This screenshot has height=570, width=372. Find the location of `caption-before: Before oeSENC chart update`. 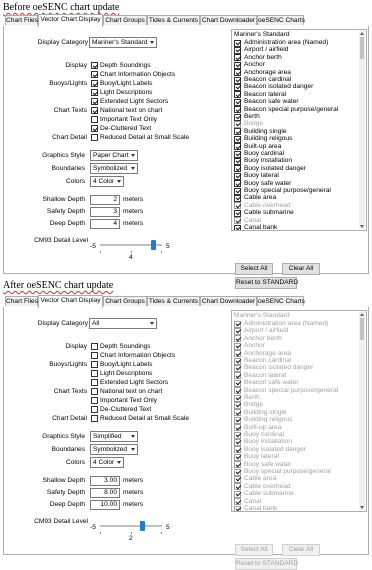

caption-before: Before oeSENC chart update is located at coordinates (61, 7).